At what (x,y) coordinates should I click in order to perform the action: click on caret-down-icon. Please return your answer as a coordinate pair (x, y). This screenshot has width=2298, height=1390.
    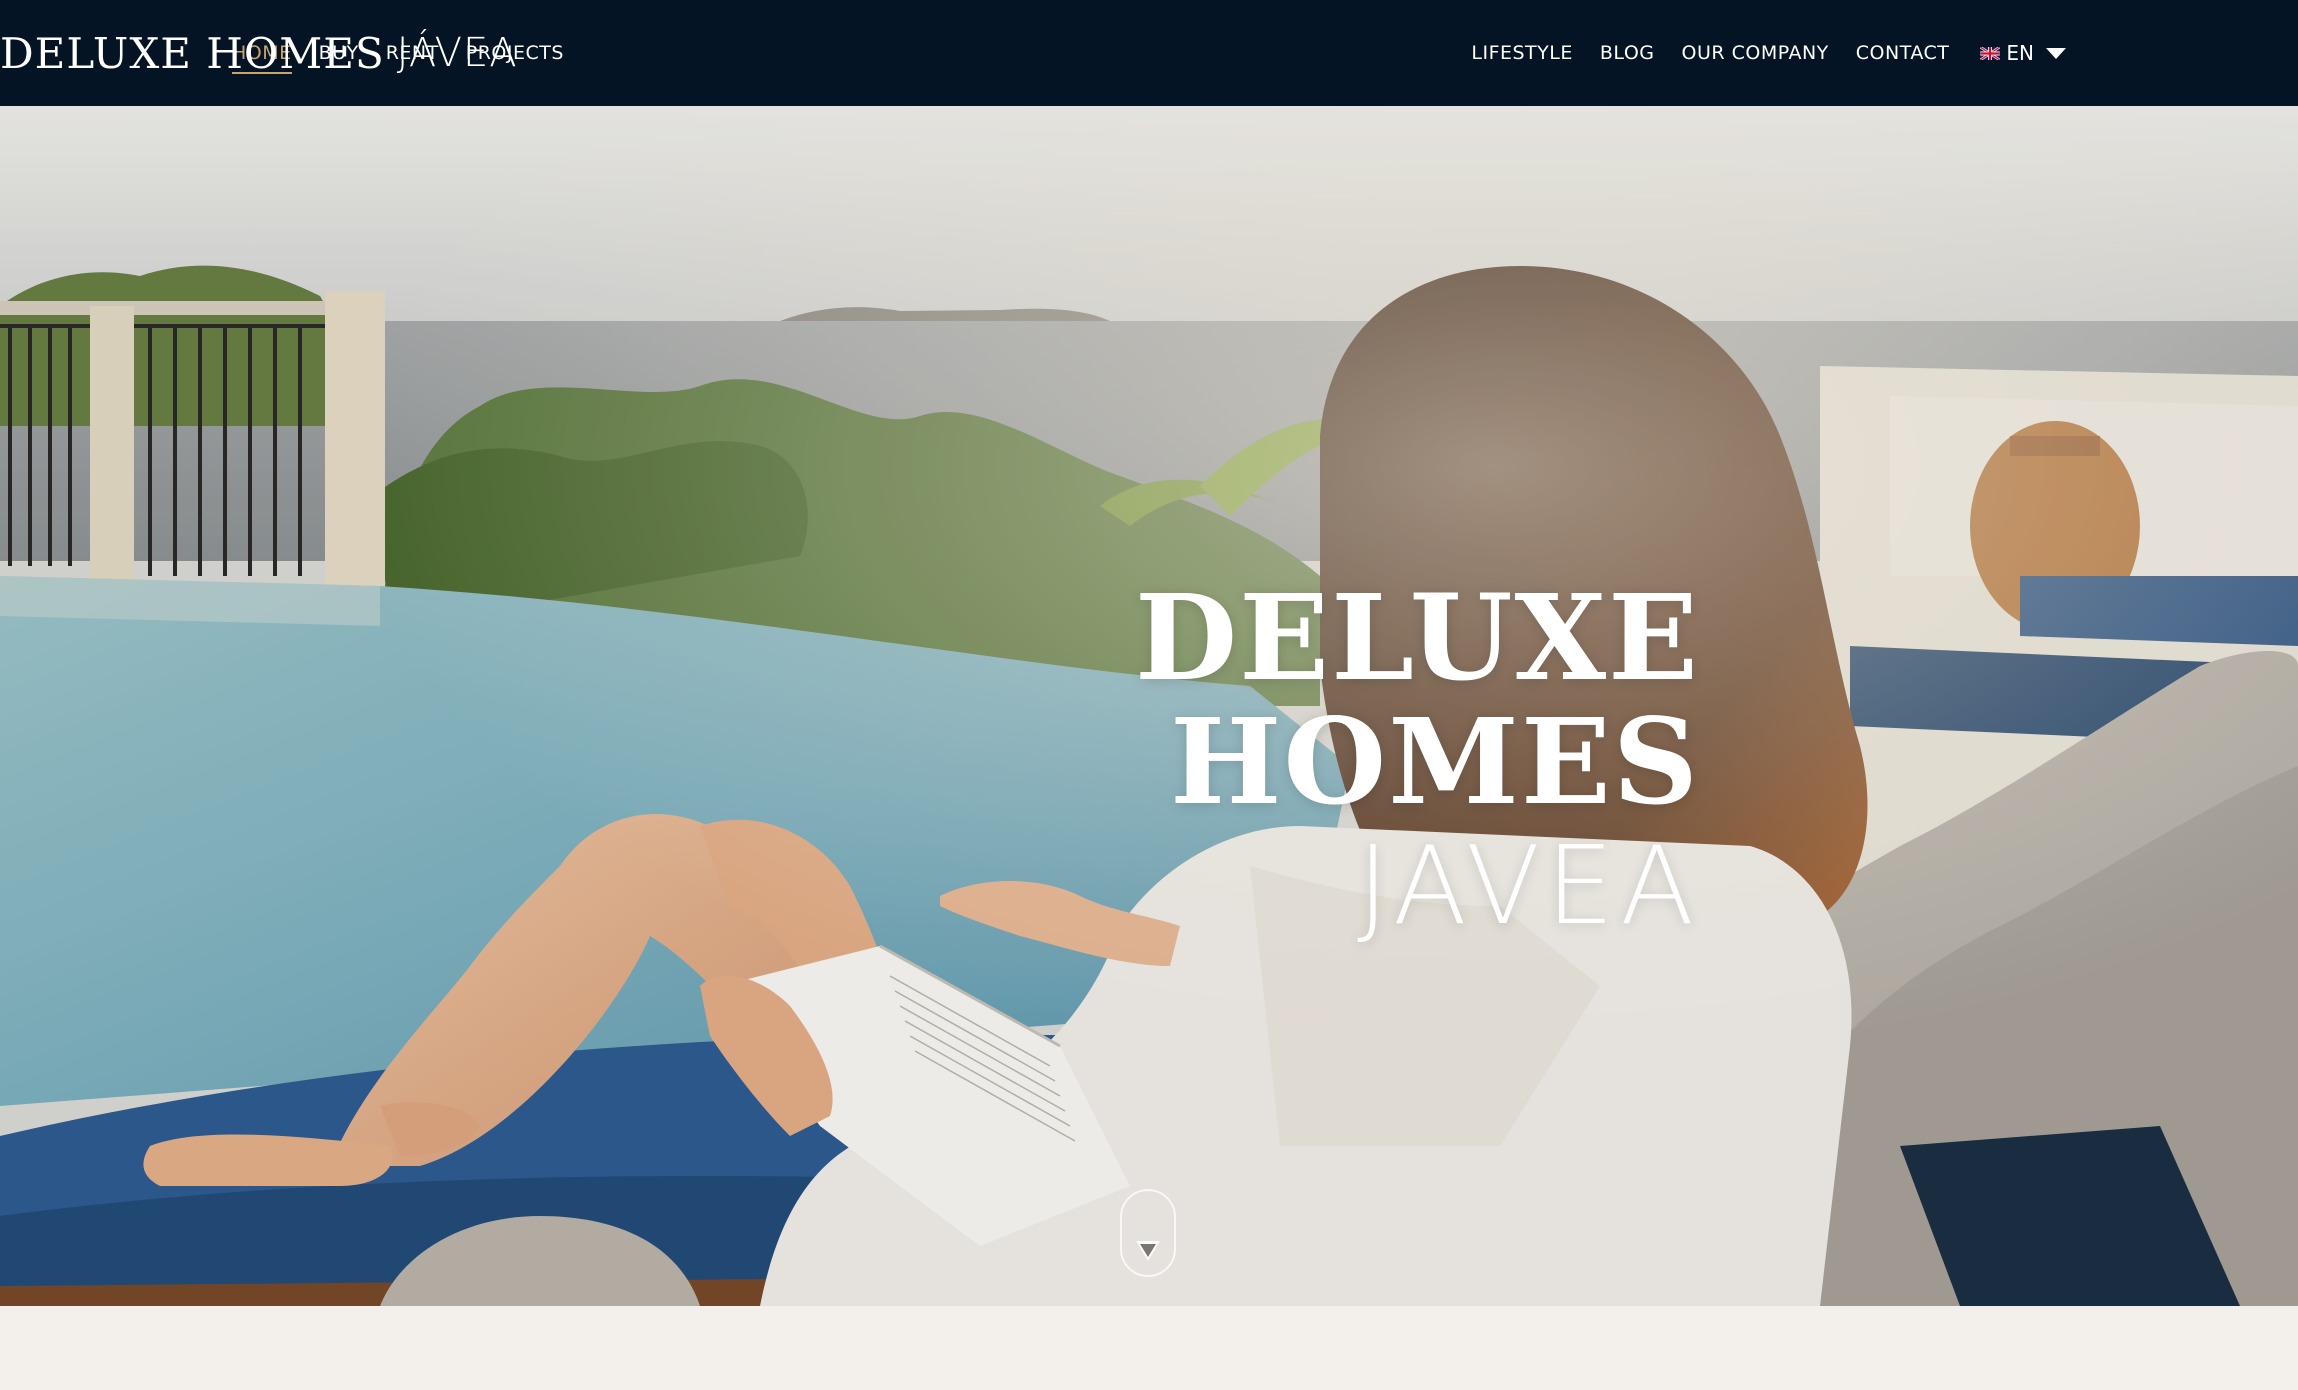
    Looking at the image, I should click on (2056, 53).